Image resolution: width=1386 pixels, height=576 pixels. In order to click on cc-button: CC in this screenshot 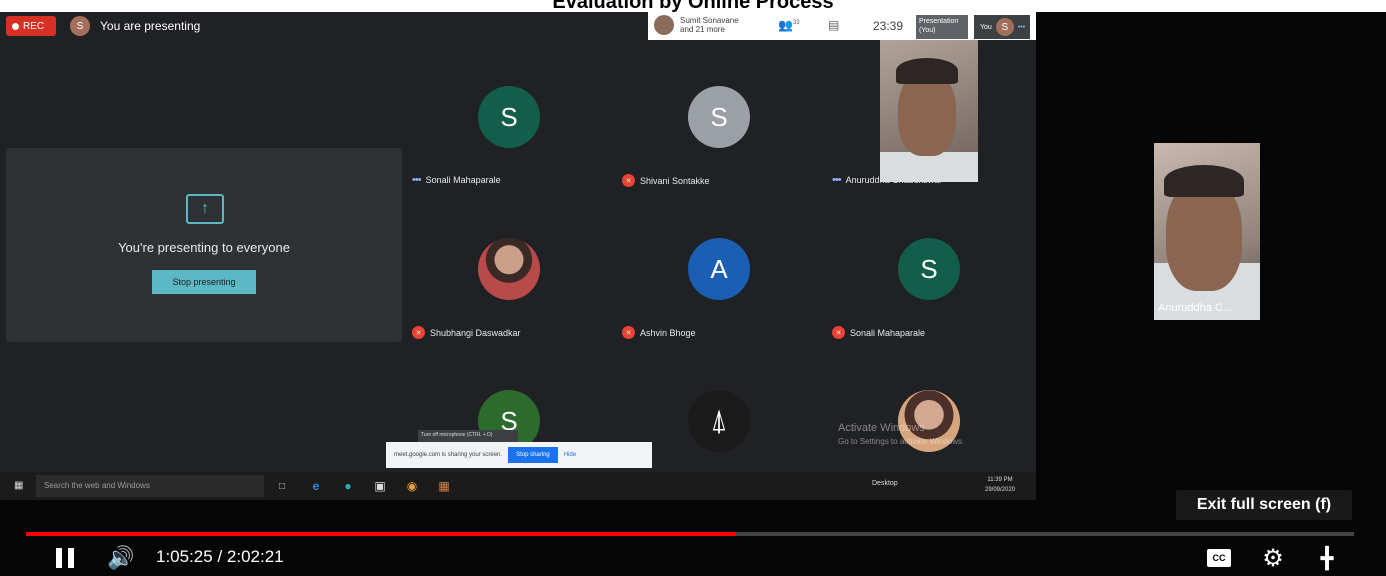, I will do `click(1219, 558)`.